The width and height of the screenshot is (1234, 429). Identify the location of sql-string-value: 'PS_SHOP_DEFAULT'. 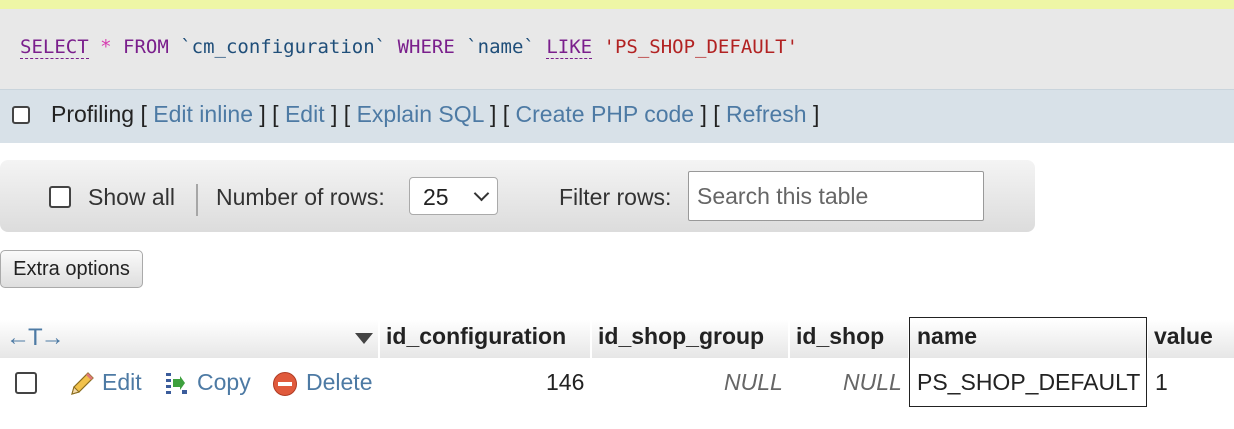
(701, 47).